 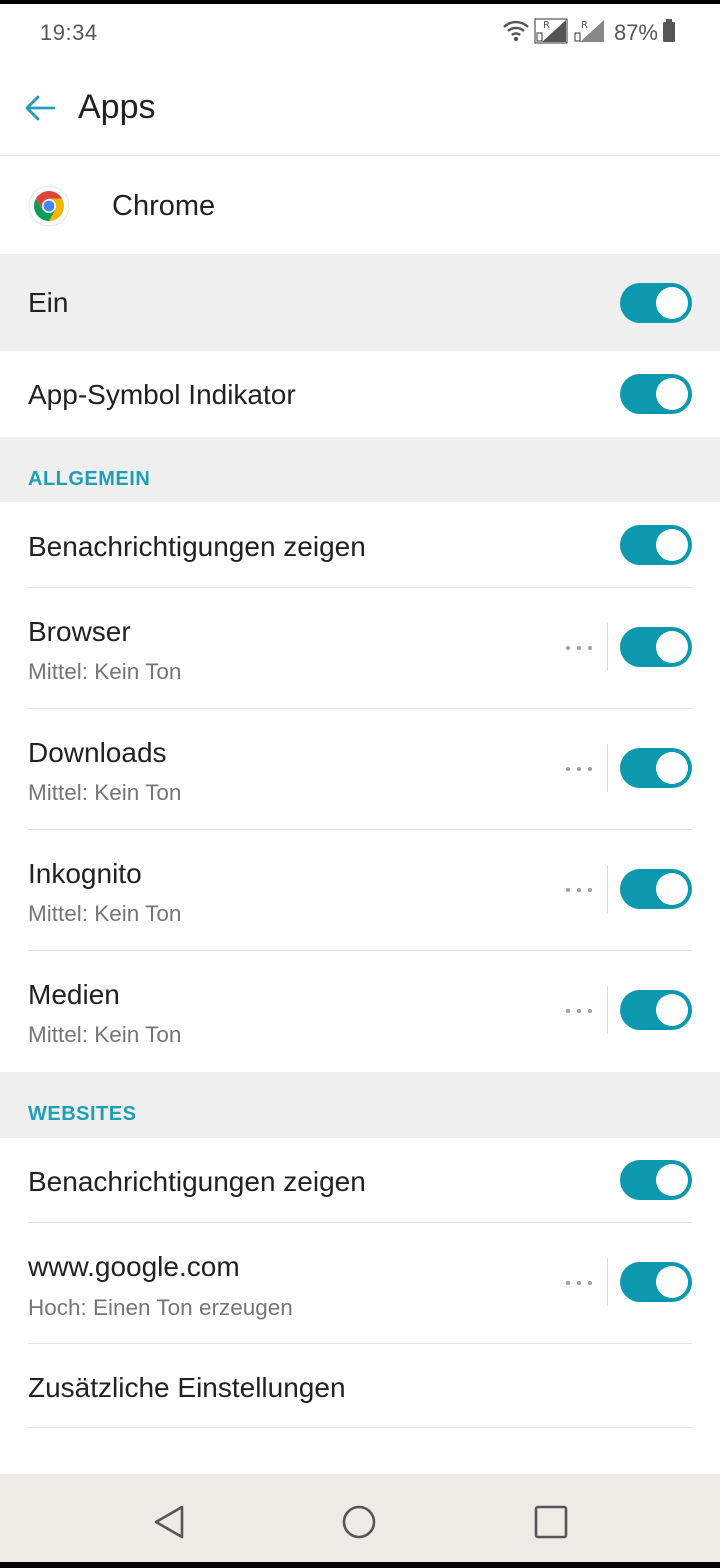 I want to click on channel-row-browser: Browser Mittel: Kein Ton, so click(x=360, y=648).